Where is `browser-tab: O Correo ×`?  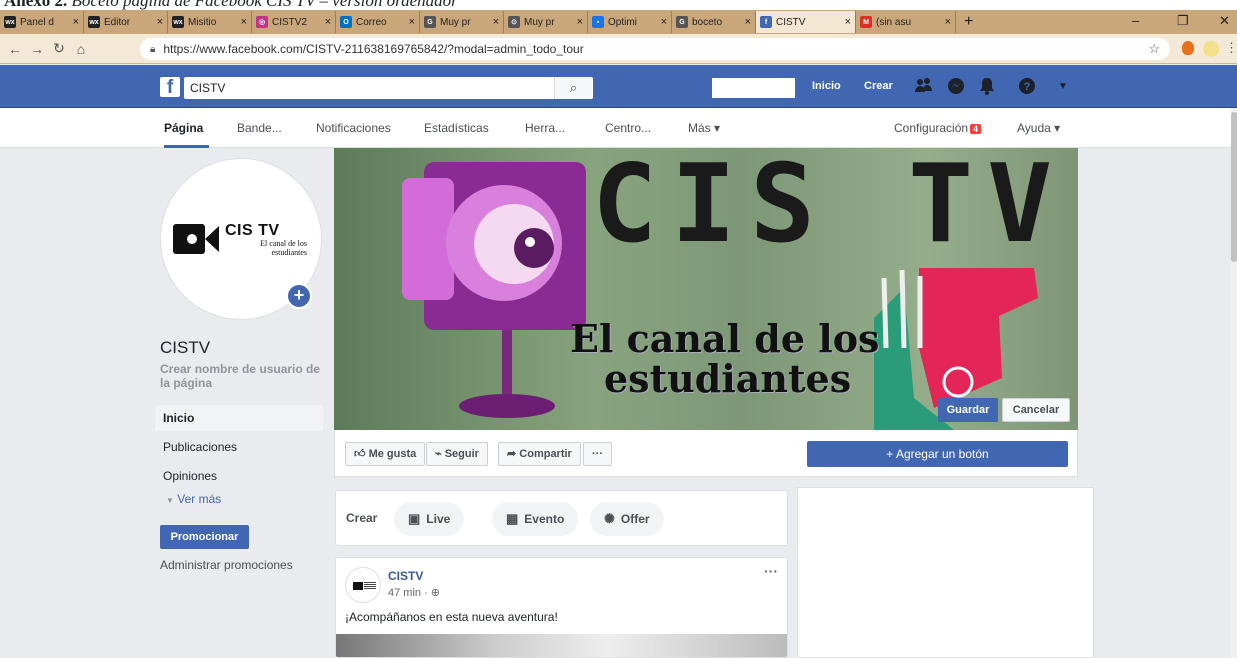
browser-tab: O Correo × is located at coordinates (378, 22).